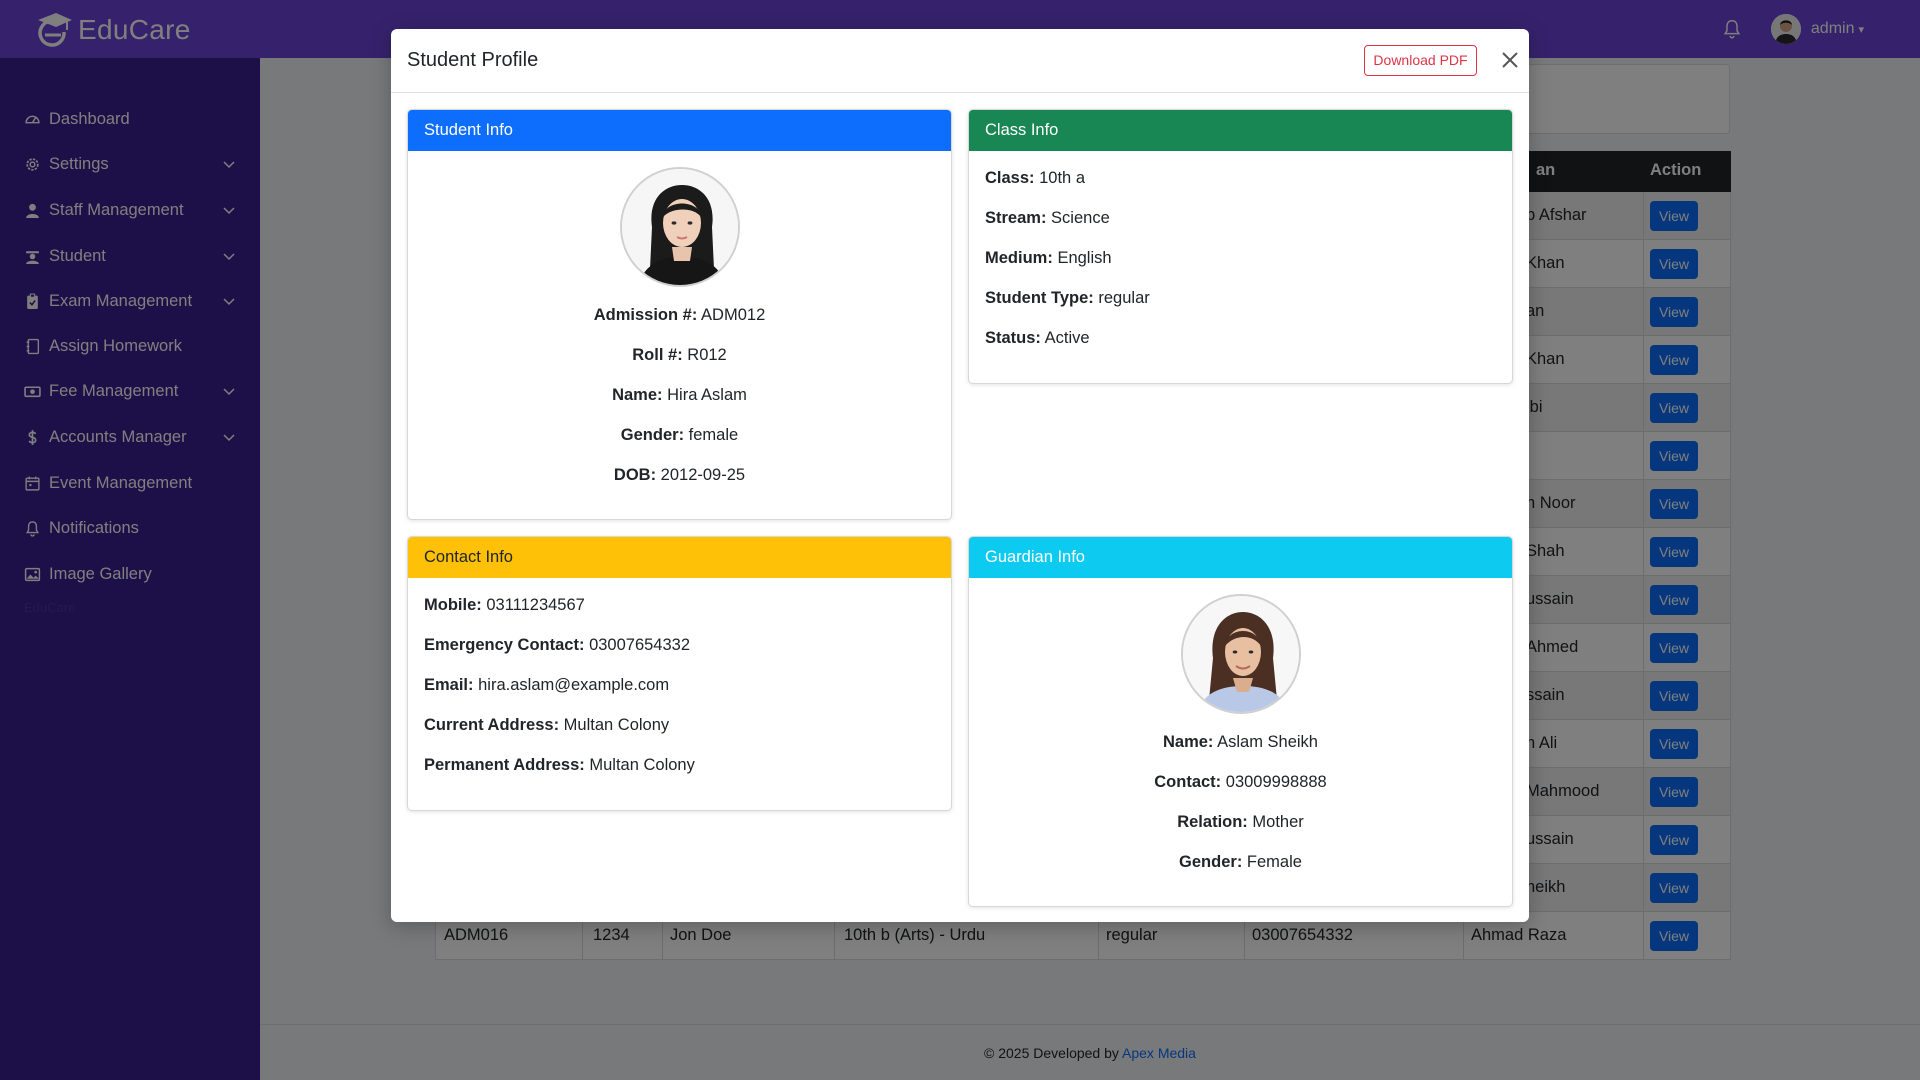  Describe the element at coordinates (679, 475) in the screenshot. I see `student-dob: DOB: 2012-09-25` at that location.